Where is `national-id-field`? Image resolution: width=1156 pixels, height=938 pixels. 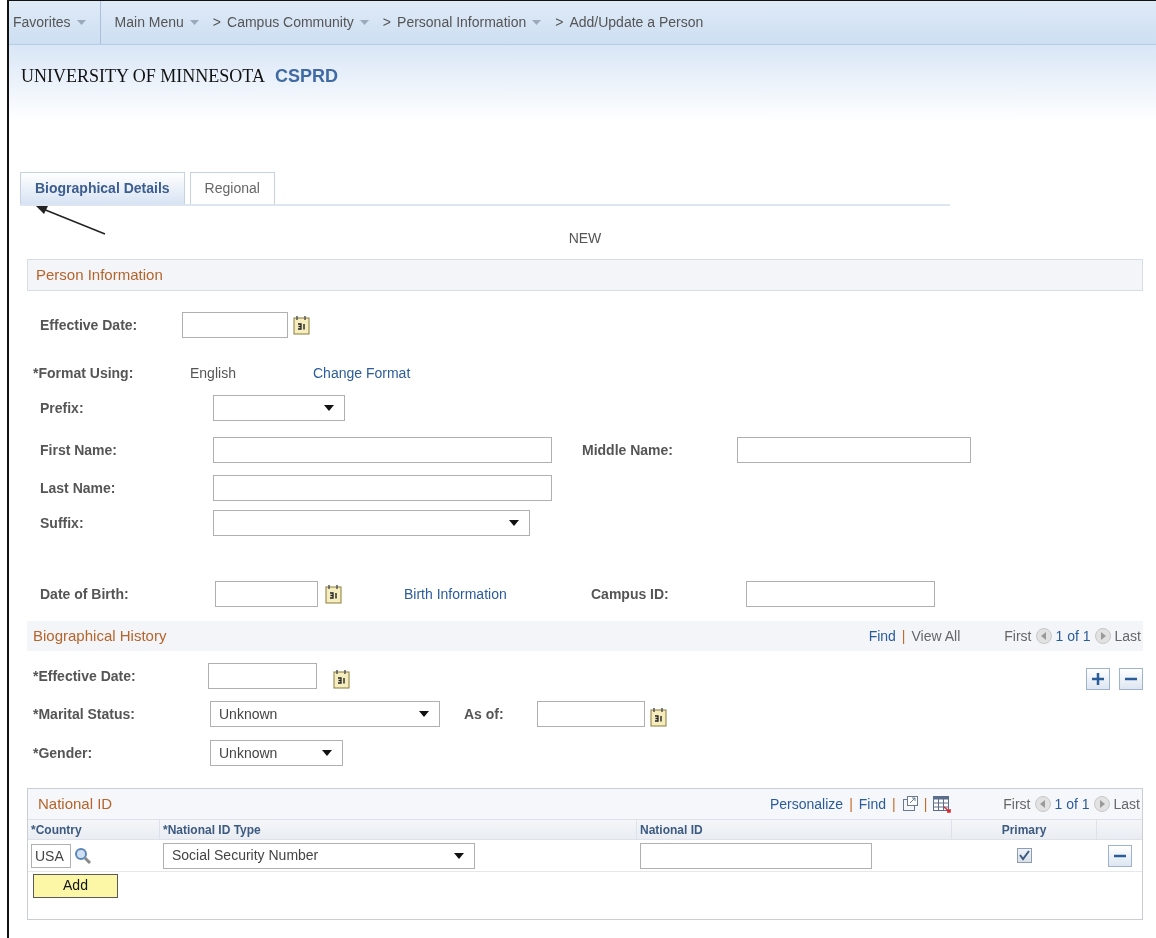
national-id-field is located at coordinates (756, 855).